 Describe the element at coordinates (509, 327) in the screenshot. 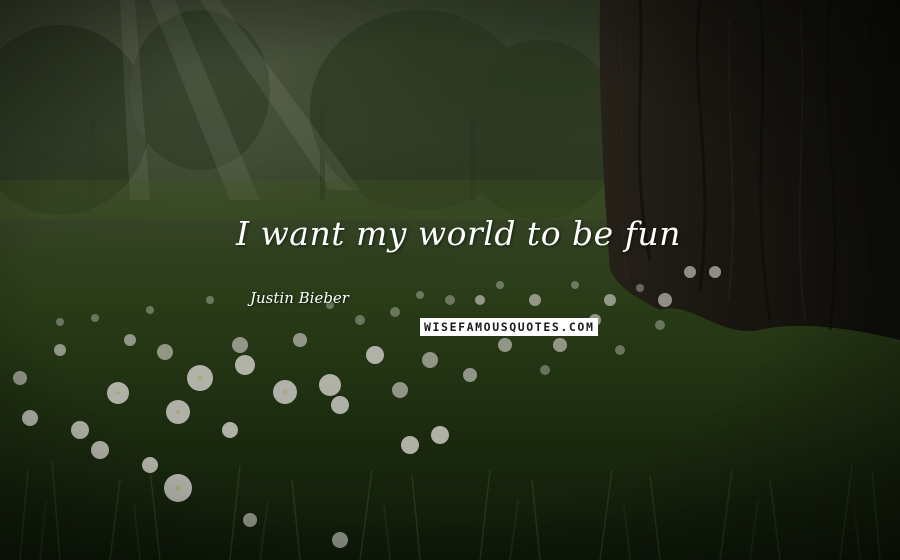

I see `site-watermark: WISEFAMOUSQUOTES.COM` at that location.